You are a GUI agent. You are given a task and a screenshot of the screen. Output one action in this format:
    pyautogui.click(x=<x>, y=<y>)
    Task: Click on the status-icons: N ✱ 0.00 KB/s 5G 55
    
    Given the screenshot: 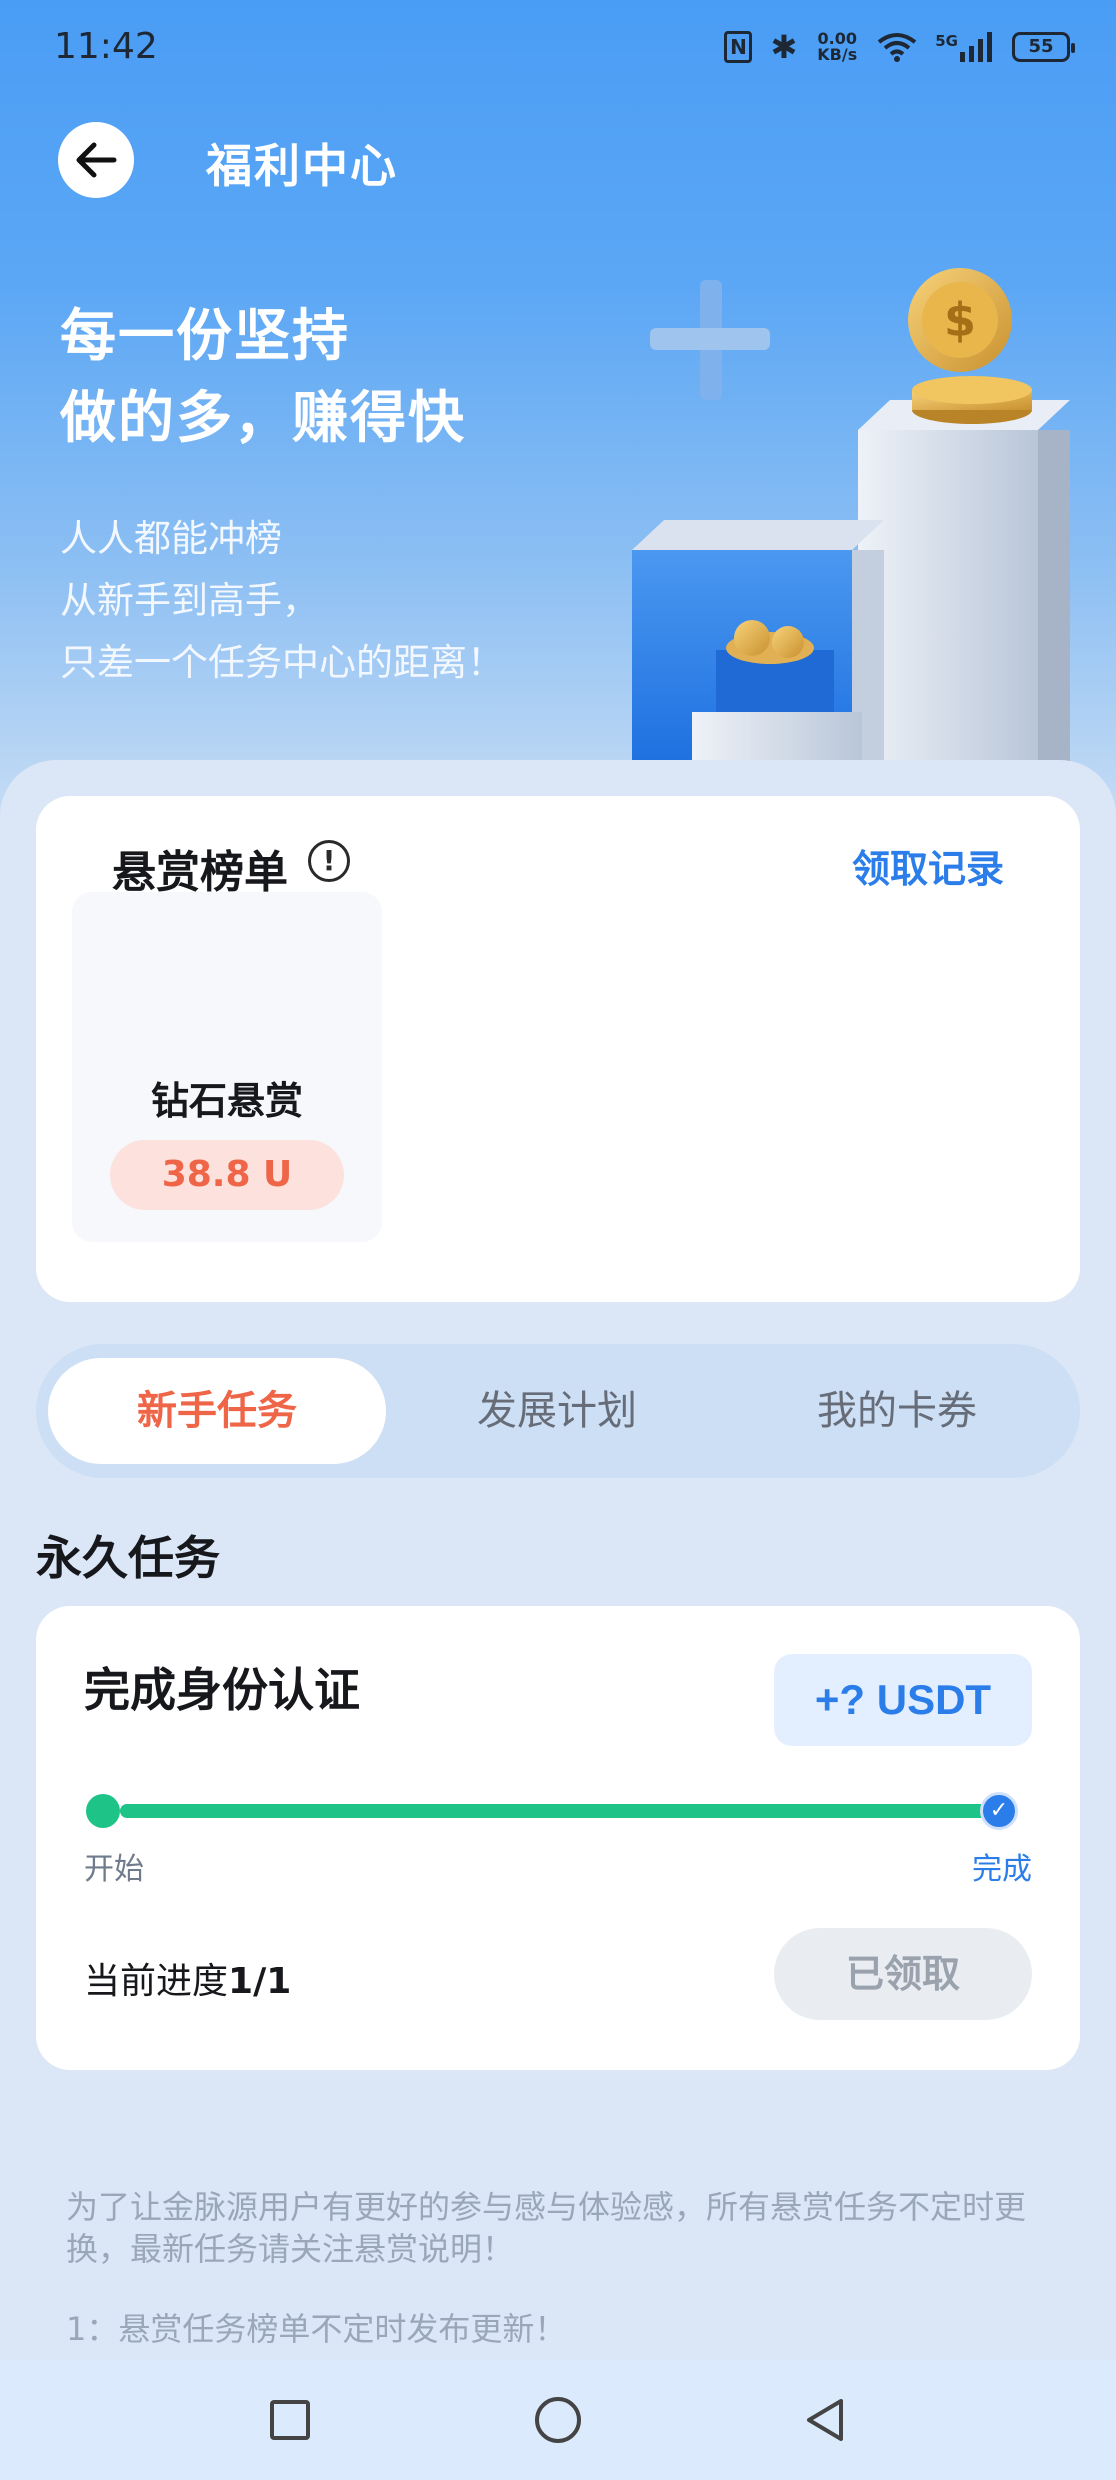 What is the action you would take?
    pyautogui.click(x=899, y=47)
    